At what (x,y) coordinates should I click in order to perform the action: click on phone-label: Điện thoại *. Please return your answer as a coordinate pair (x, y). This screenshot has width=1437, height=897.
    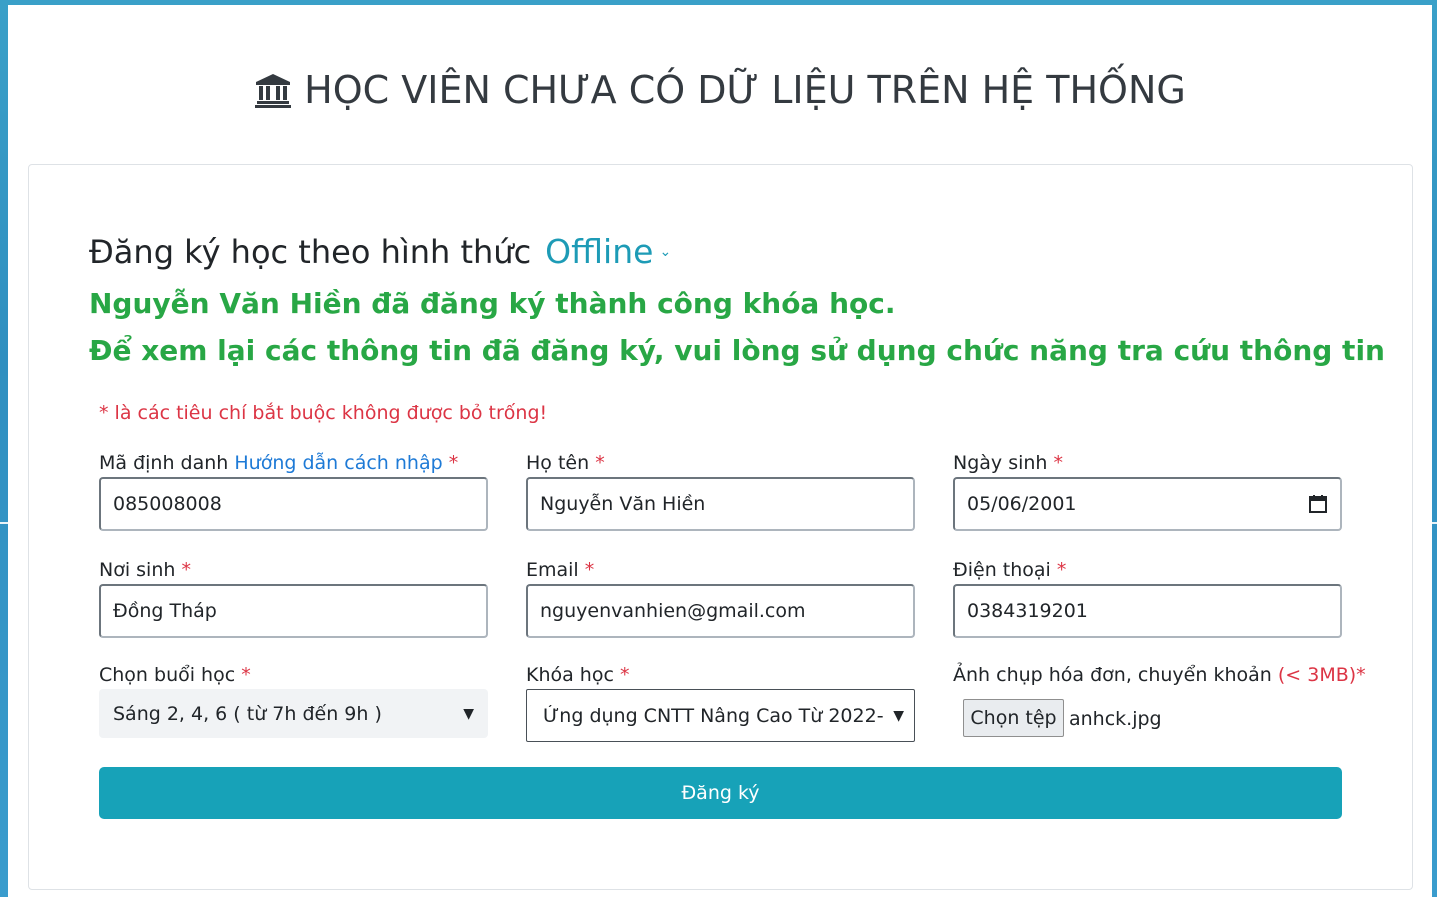
    Looking at the image, I should click on (1009, 570).